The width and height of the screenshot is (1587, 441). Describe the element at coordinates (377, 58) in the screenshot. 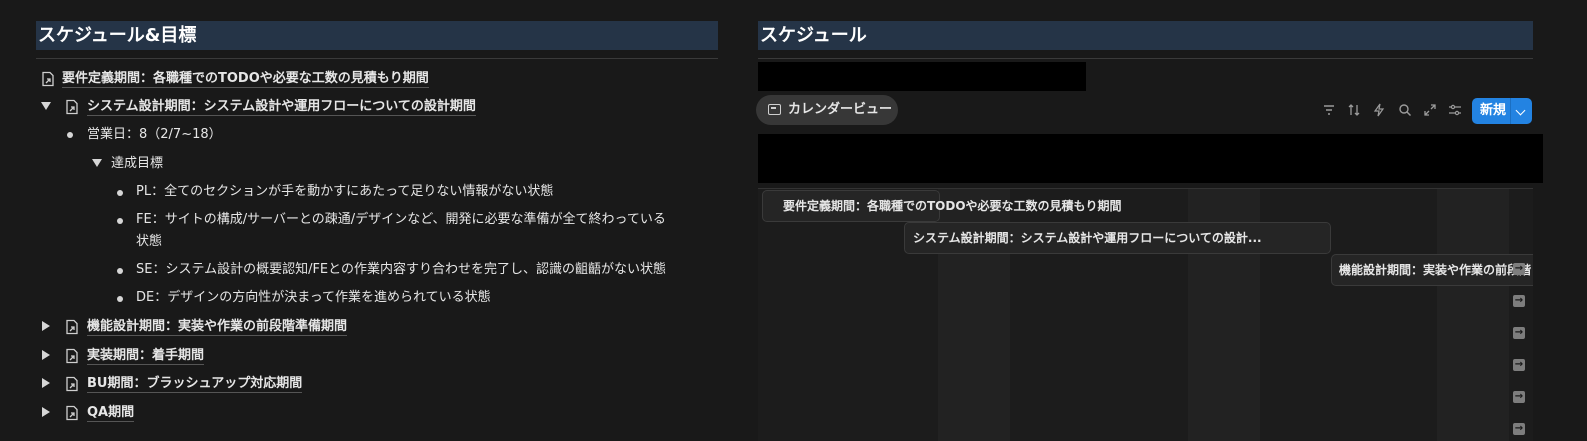

I see `left-divider` at that location.